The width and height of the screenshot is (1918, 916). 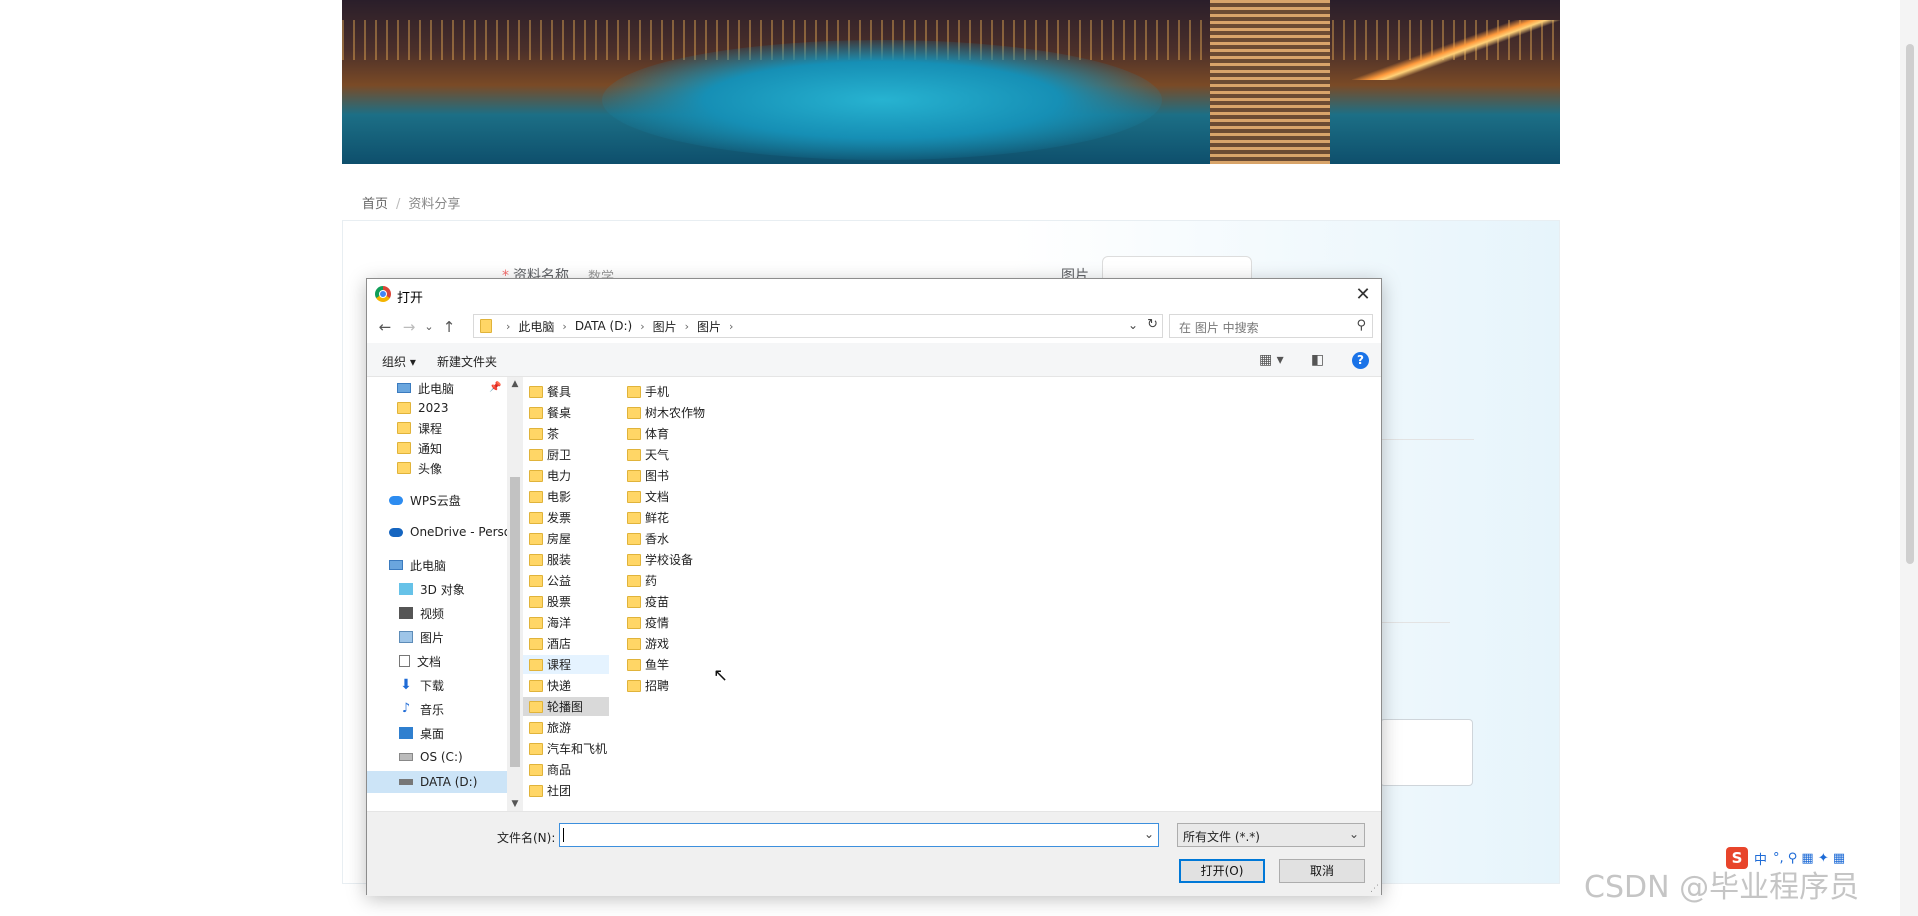 I want to click on view-options-icon: ▦ ▾, so click(x=1271, y=360).